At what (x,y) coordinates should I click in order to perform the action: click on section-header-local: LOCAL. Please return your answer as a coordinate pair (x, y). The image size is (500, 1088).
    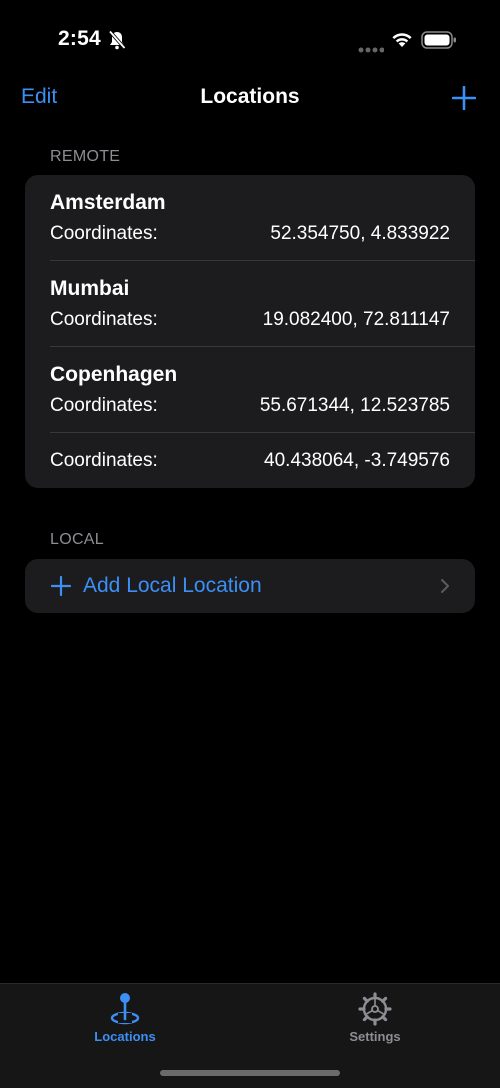
    Looking at the image, I should click on (77, 539).